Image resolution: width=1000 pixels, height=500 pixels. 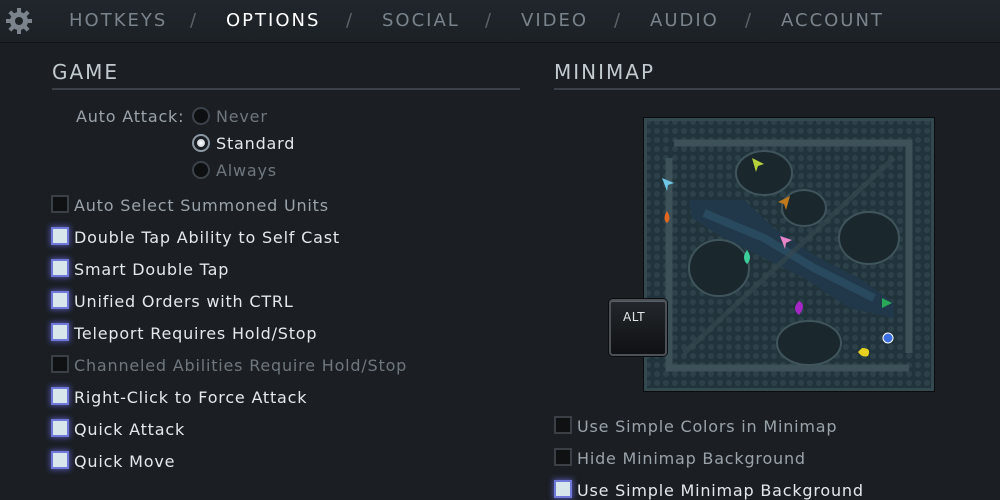 What do you see at coordinates (151, 269) in the screenshot?
I see `smart-double-tap-label: Smart Double Tap` at bounding box center [151, 269].